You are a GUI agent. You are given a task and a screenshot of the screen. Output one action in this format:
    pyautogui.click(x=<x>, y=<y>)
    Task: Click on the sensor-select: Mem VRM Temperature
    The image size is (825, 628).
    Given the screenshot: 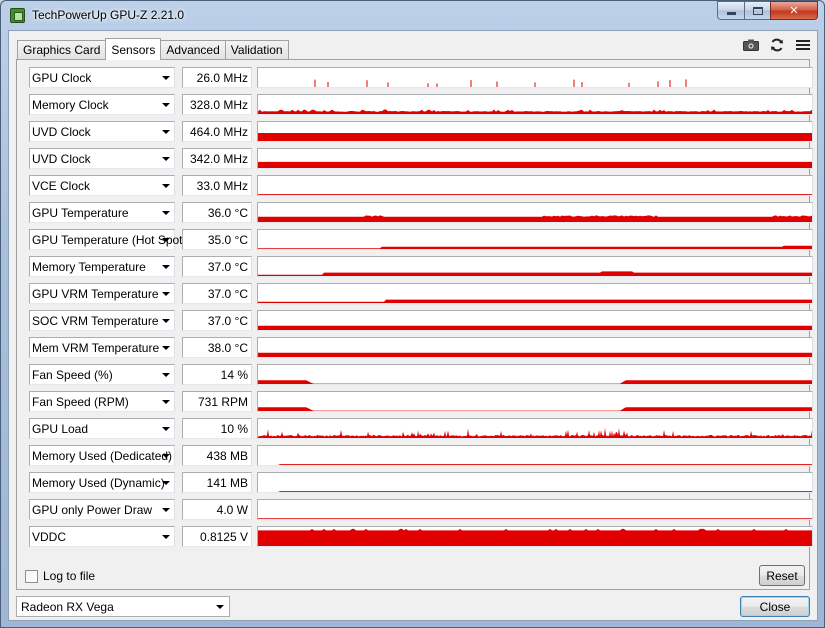 What is the action you would take?
    pyautogui.click(x=102, y=347)
    